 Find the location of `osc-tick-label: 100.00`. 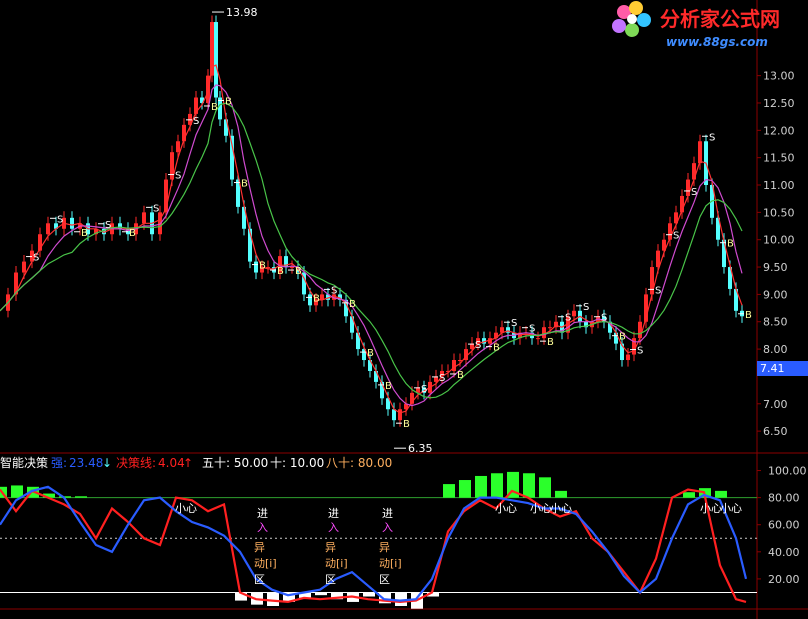

osc-tick-label: 100.00 is located at coordinates (787, 471).